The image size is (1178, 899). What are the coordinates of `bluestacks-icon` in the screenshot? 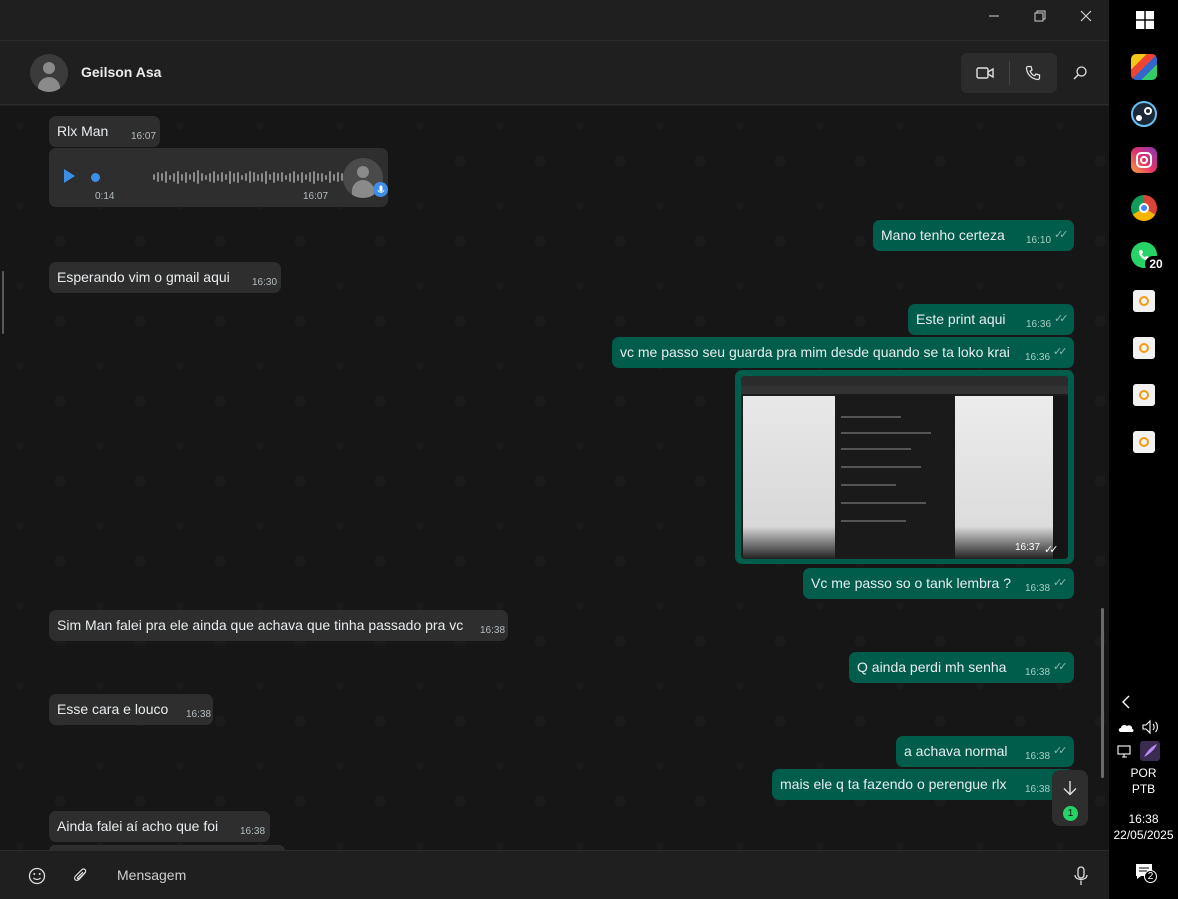 It's located at (1144, 67).